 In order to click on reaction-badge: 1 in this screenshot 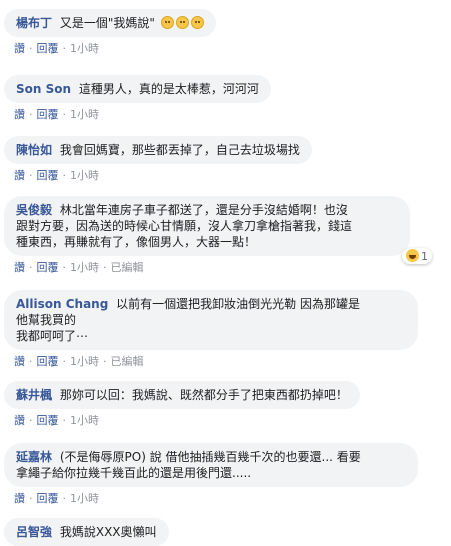, I will do `click(417, 256)`.